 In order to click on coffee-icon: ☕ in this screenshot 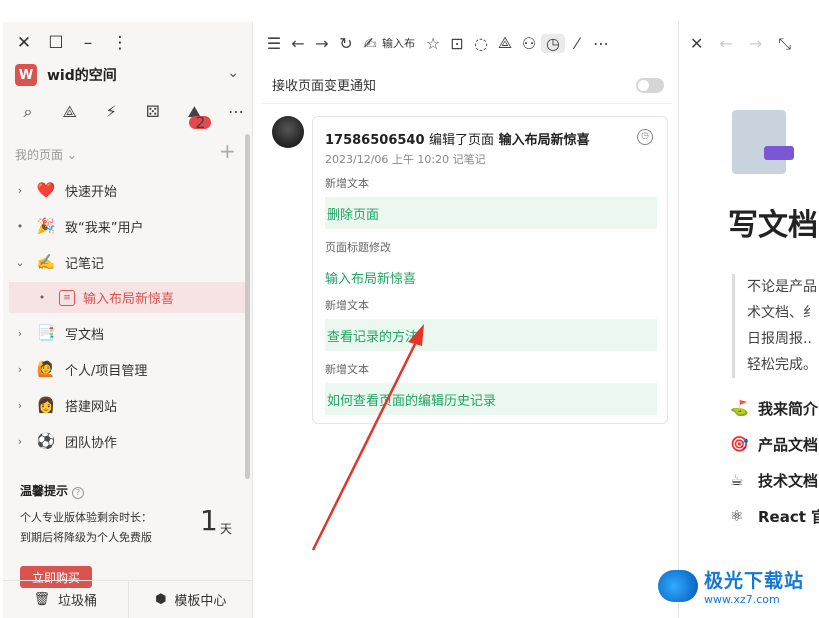, I will do `click(737, 480)`.